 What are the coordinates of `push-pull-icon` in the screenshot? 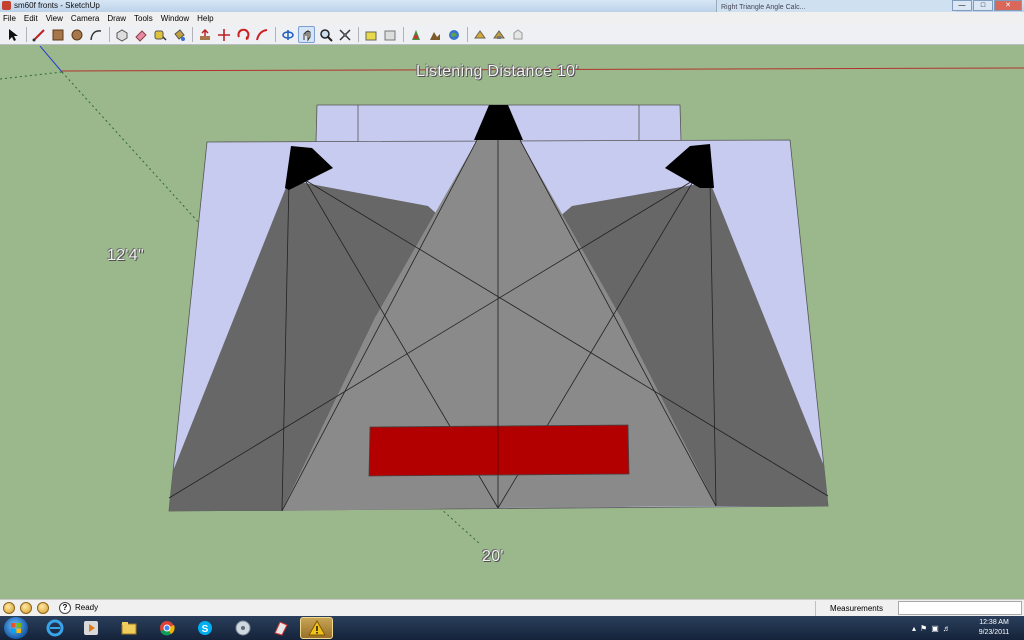 It's located at (204, 34).